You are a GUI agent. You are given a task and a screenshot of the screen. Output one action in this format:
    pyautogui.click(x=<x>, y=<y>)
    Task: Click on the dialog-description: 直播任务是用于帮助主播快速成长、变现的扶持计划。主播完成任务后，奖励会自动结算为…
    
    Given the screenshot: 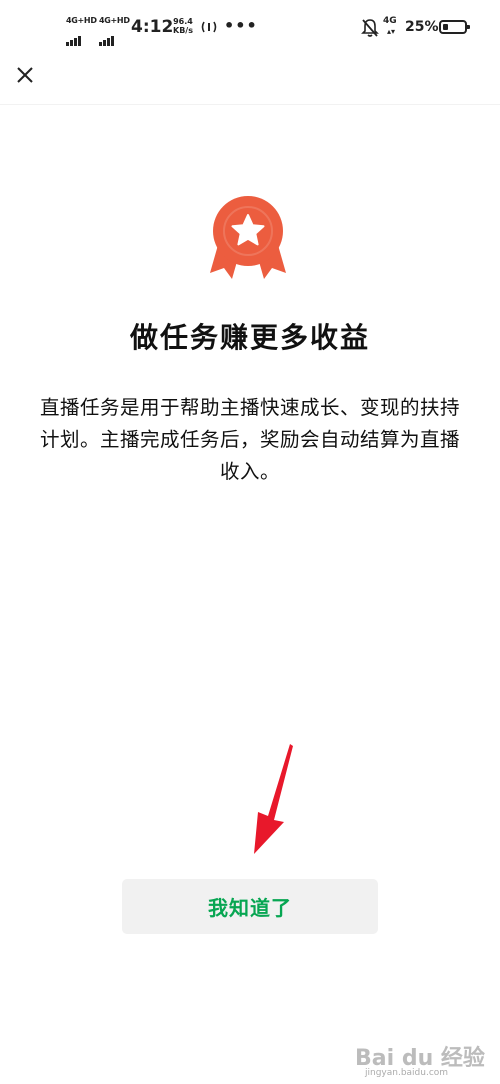 What is the action you would take?
    pyautogui.click(x=250, y=439)
    